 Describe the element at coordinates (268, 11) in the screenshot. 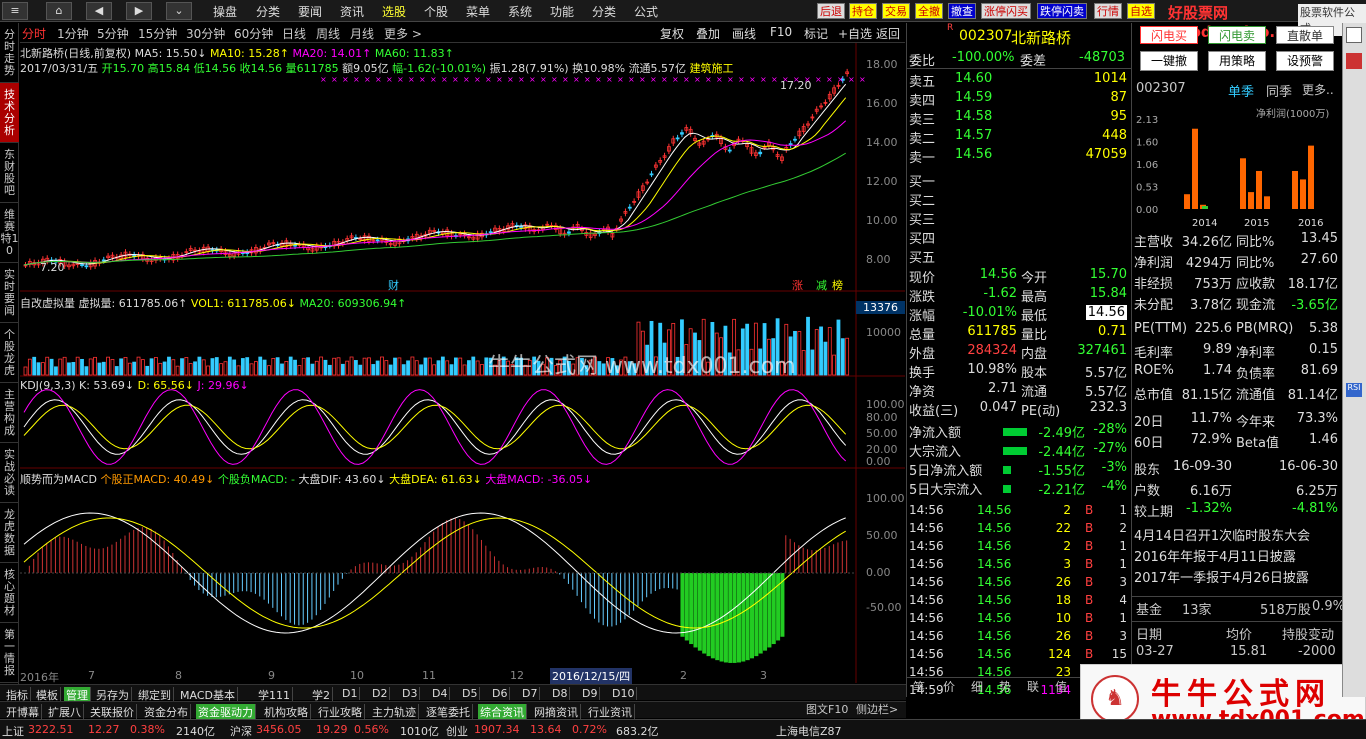

I see `menu-fenlei: 分类` at that location.